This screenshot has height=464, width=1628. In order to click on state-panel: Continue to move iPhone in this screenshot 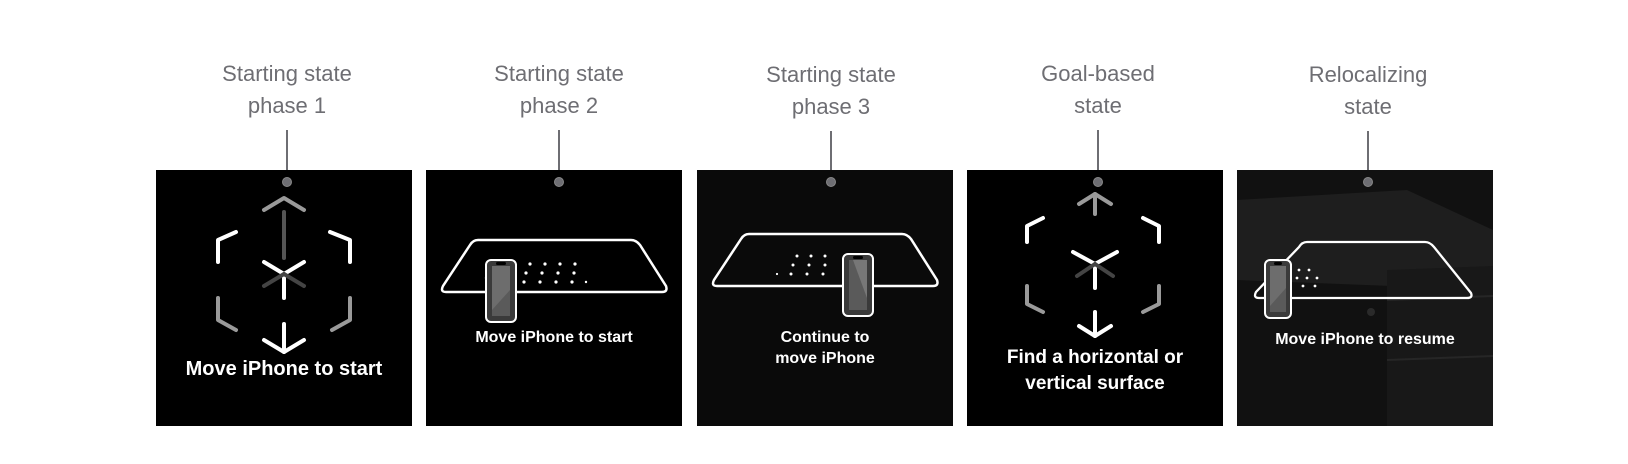, I will do `click(825, 298)`.